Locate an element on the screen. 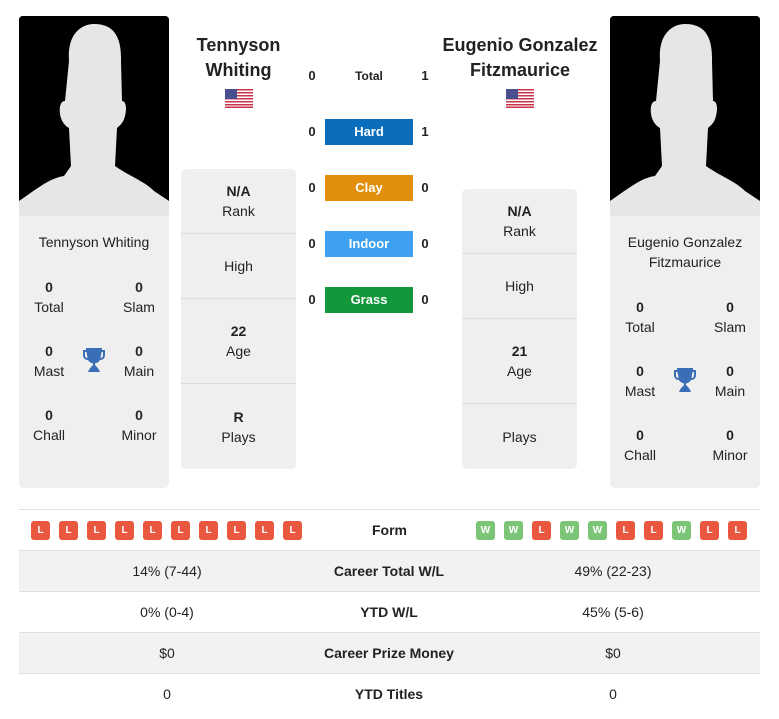 This screenshot has height=719, width=779. comparison-row: 14% (7-44) Career Total W/L 49% (22-23) is located at coordinates (389, 570).